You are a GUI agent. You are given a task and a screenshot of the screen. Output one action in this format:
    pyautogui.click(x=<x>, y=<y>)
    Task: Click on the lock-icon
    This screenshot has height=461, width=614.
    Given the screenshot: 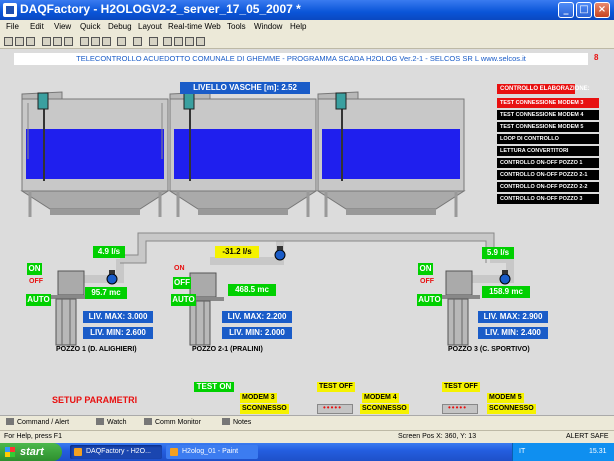 What is the action you would take?
    pyautogui.click(x=189, y=41)
    